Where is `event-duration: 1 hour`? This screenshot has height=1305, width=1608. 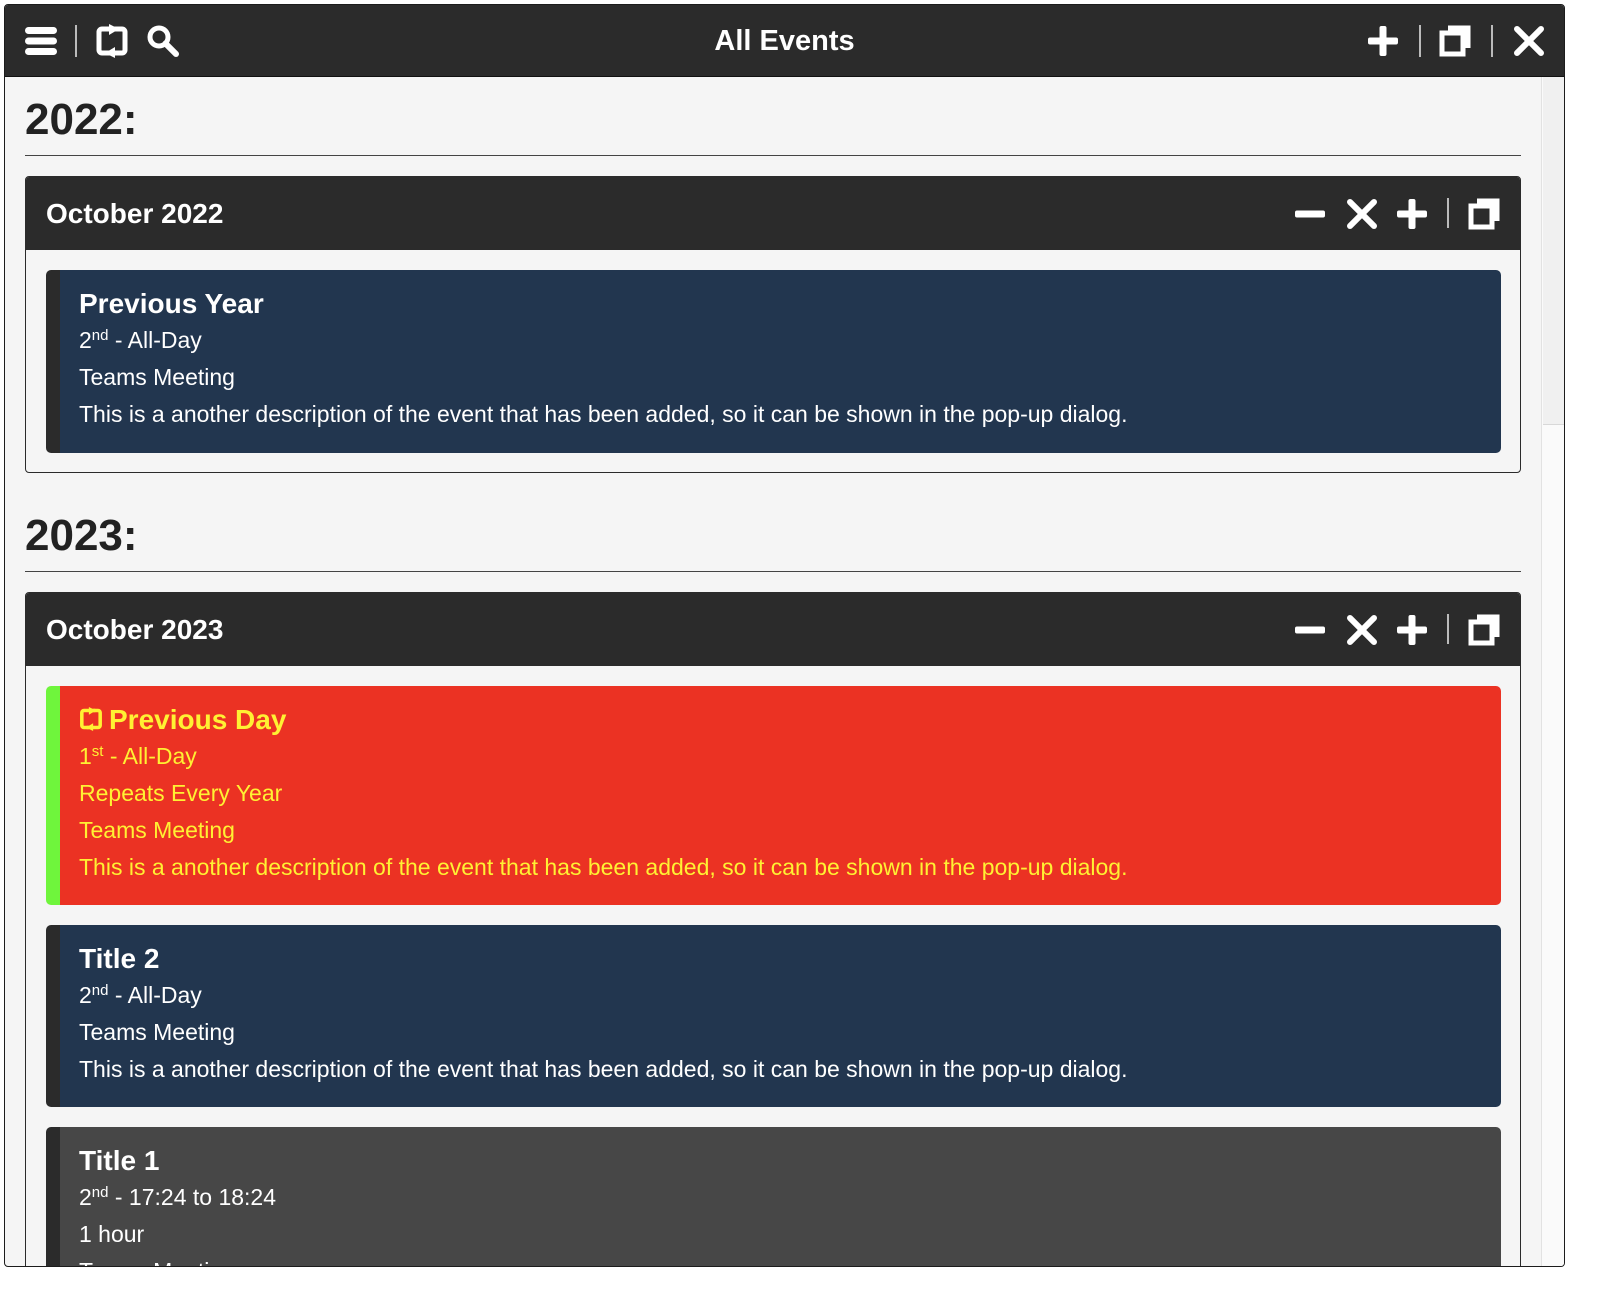
event-duration: 1 hour is located at coordinates (112, 1234).